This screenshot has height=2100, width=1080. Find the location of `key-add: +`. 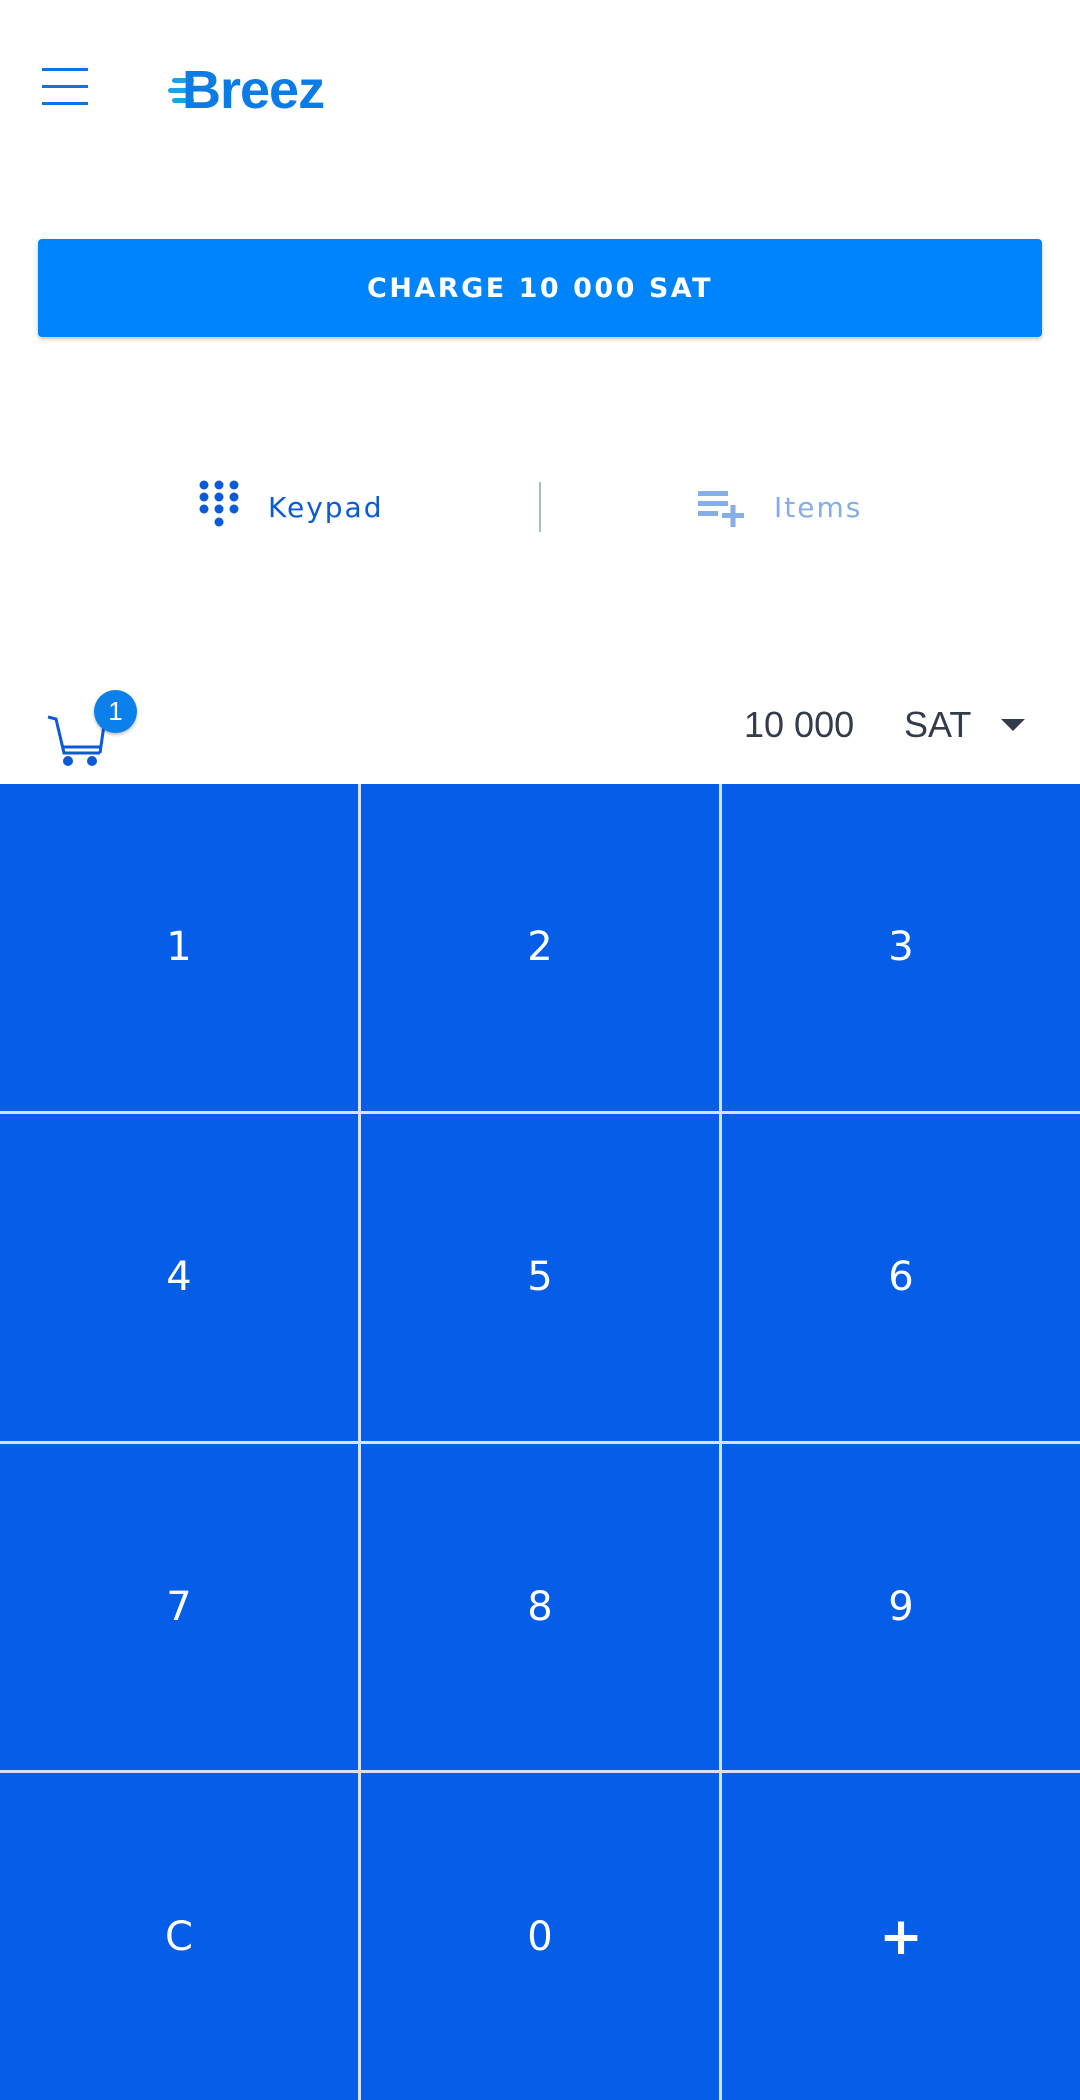

key-add: + is located at coordinates (901, 1936).